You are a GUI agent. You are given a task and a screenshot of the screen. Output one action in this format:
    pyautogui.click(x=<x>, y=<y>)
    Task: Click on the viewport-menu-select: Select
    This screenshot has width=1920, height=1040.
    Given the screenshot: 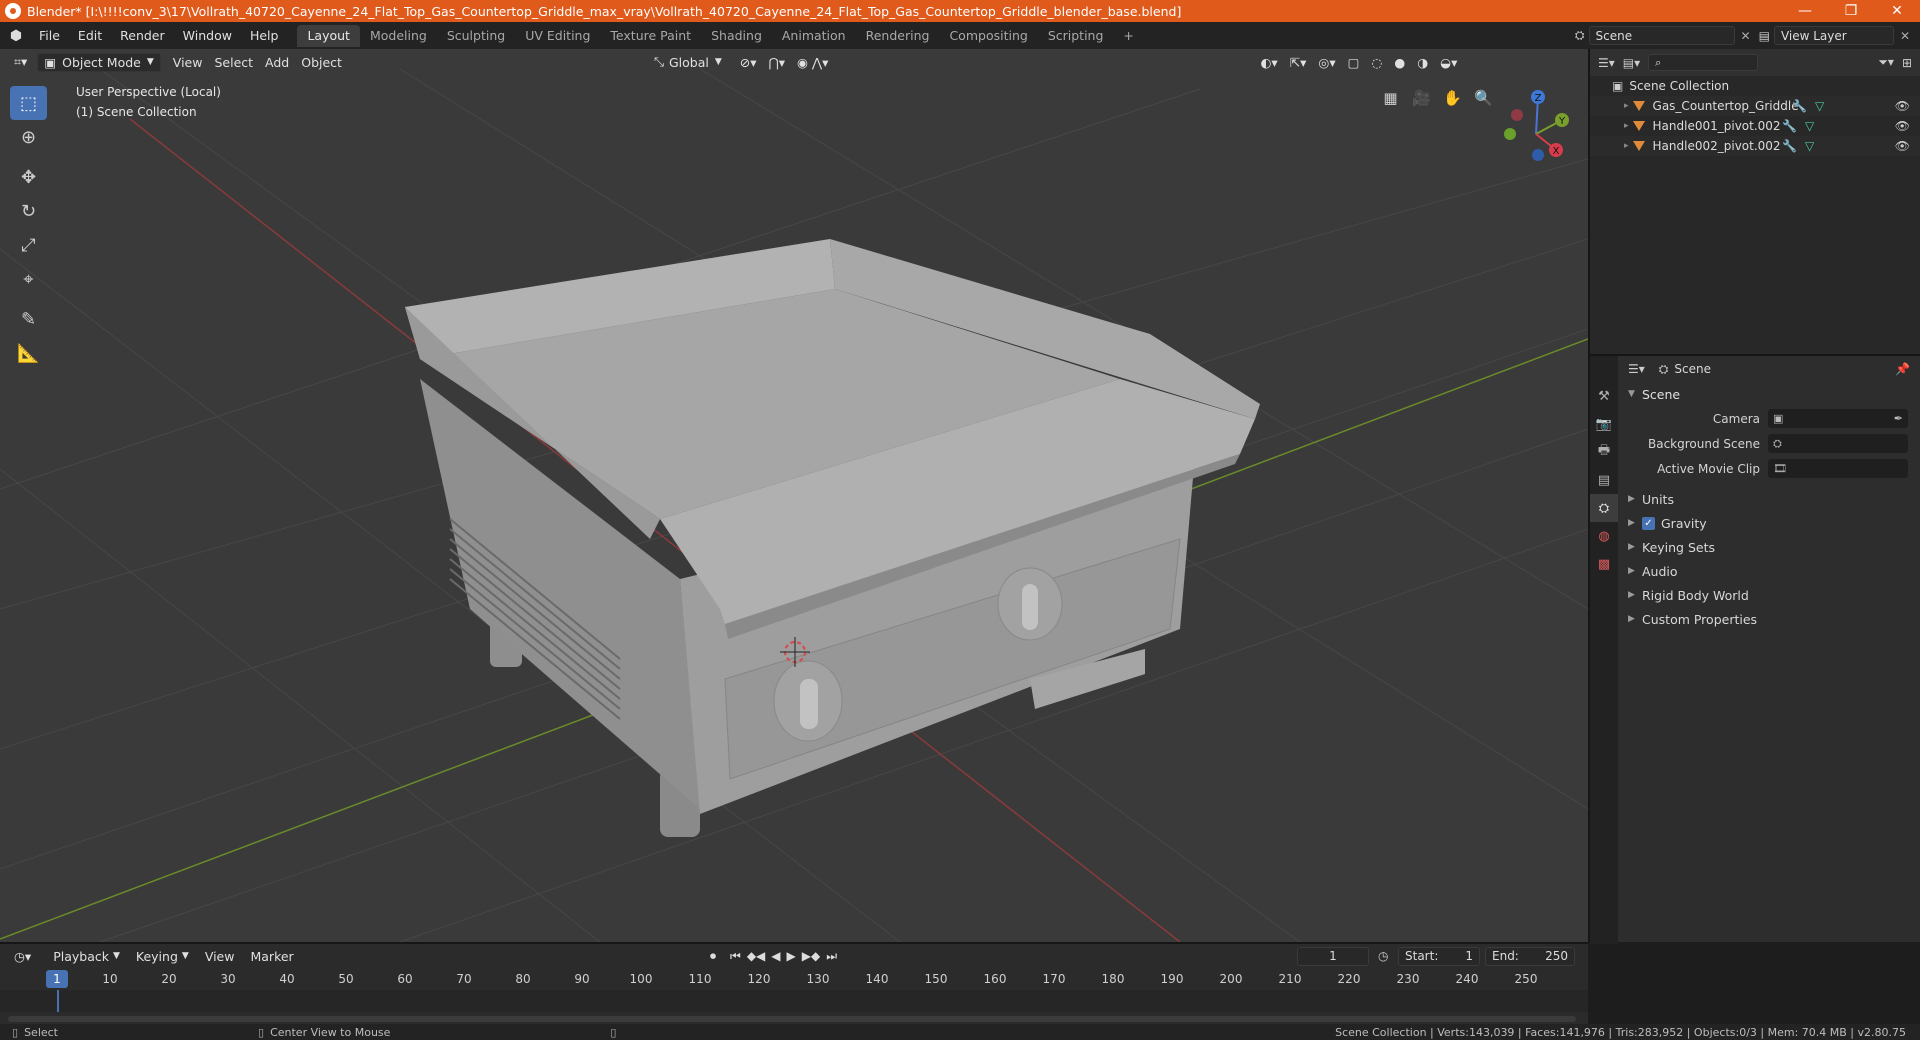 What is the action you would take?
    pyautogui.click(x=233, y=62)
    